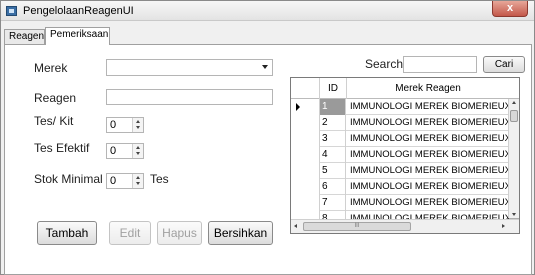 Image resolution: width=535 pixels, height=275 pixels. Describe the element at coordinates (510, 9) in the screenshot. I see `close-button: x` at that location.